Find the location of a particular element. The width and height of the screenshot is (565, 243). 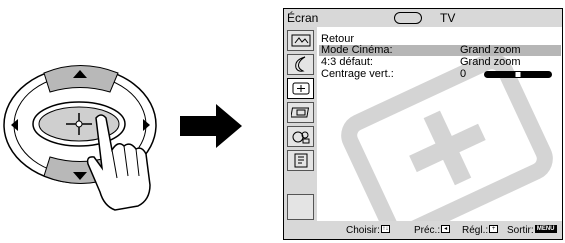

tv-label: TV is located at coordinates (448, 18).